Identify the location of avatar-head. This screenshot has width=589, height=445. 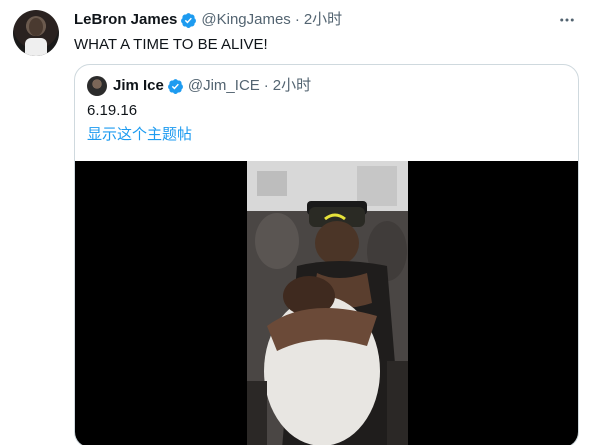
(36, 27).